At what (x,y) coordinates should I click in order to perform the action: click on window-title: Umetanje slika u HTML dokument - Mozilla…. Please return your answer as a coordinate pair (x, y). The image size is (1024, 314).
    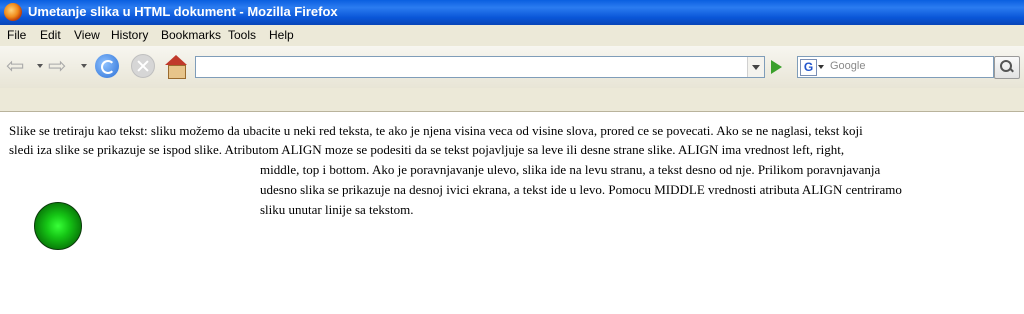
    Looking at the image, I should click on (183, 11).